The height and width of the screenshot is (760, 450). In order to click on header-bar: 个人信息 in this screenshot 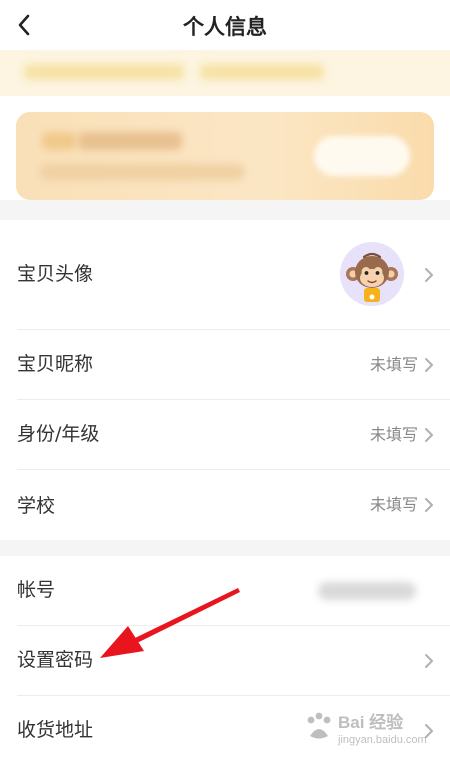, I will do `click(225, 25)`.